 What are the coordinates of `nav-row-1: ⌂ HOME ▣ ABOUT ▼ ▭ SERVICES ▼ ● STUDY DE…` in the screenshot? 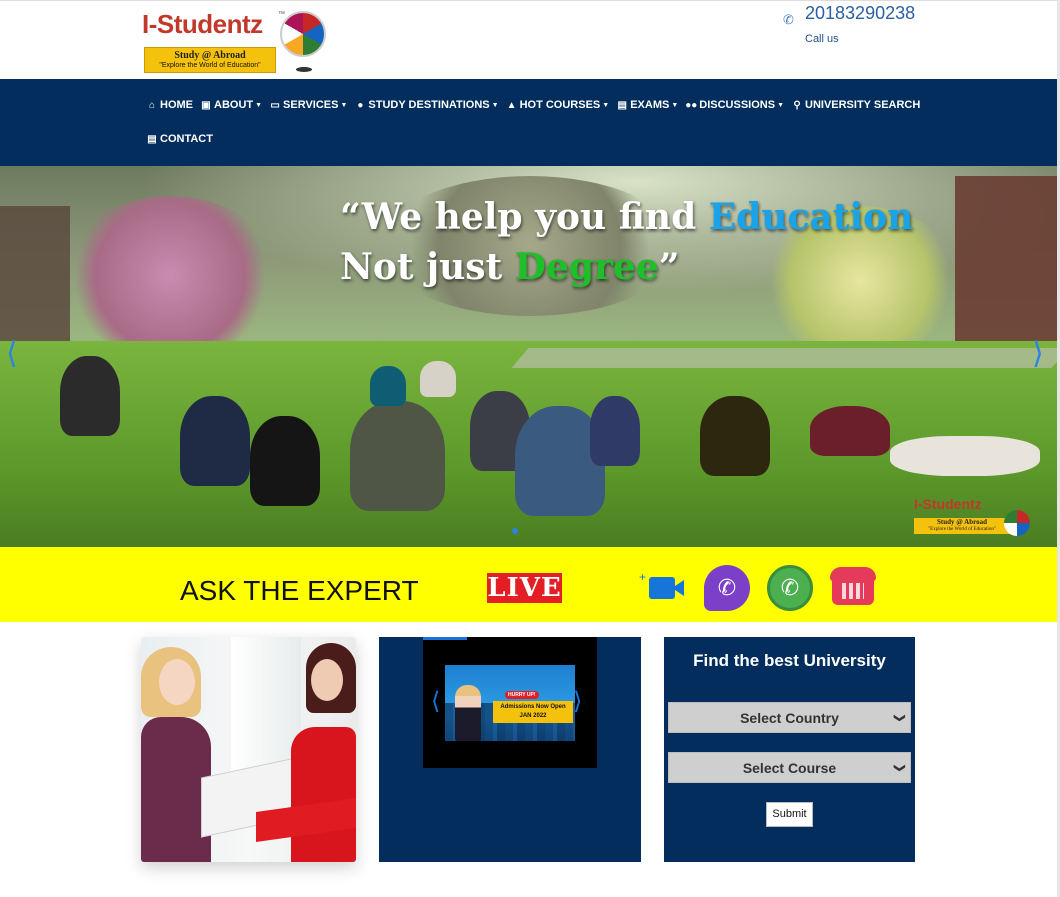 It's located at (536, 105).